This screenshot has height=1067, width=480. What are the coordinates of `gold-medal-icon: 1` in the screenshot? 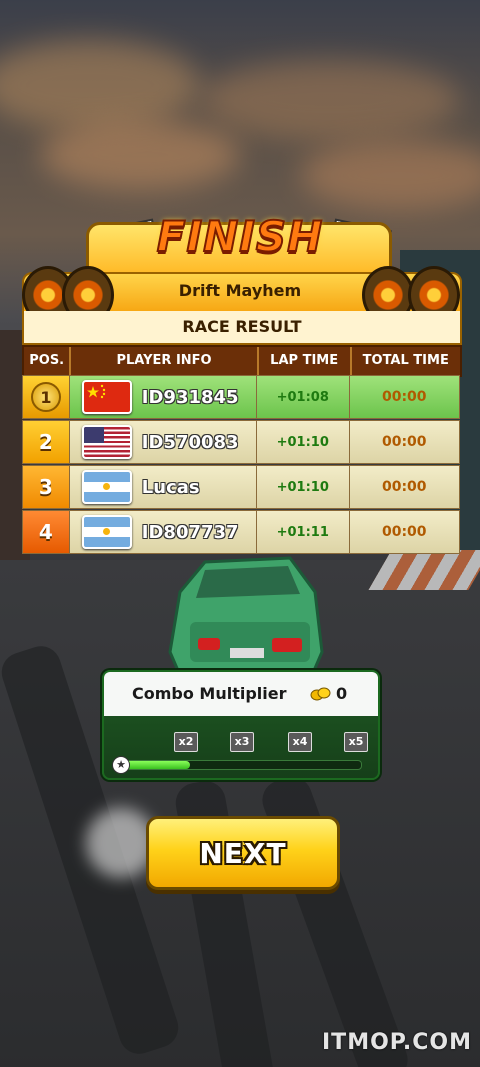 It's located at (45, 397).